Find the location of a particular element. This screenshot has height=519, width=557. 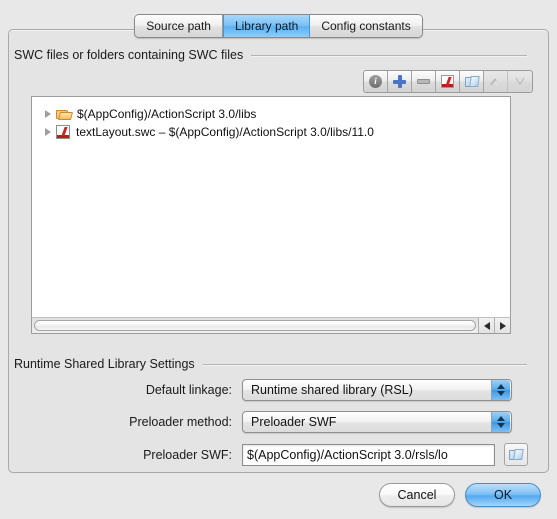

swc-group-rule is located at coordinates (389, 55).